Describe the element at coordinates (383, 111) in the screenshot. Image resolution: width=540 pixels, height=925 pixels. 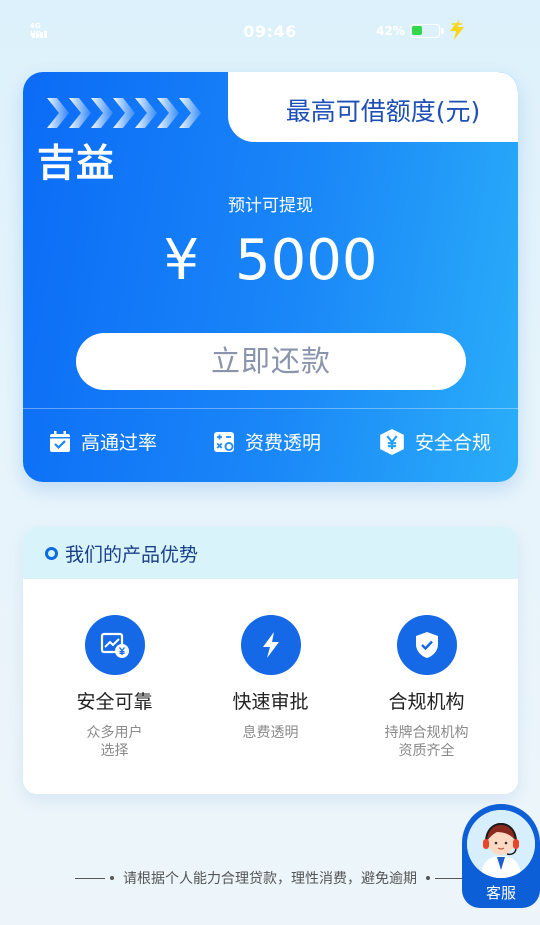
I see `limit-title: 最高可借额度(元)` at that location.